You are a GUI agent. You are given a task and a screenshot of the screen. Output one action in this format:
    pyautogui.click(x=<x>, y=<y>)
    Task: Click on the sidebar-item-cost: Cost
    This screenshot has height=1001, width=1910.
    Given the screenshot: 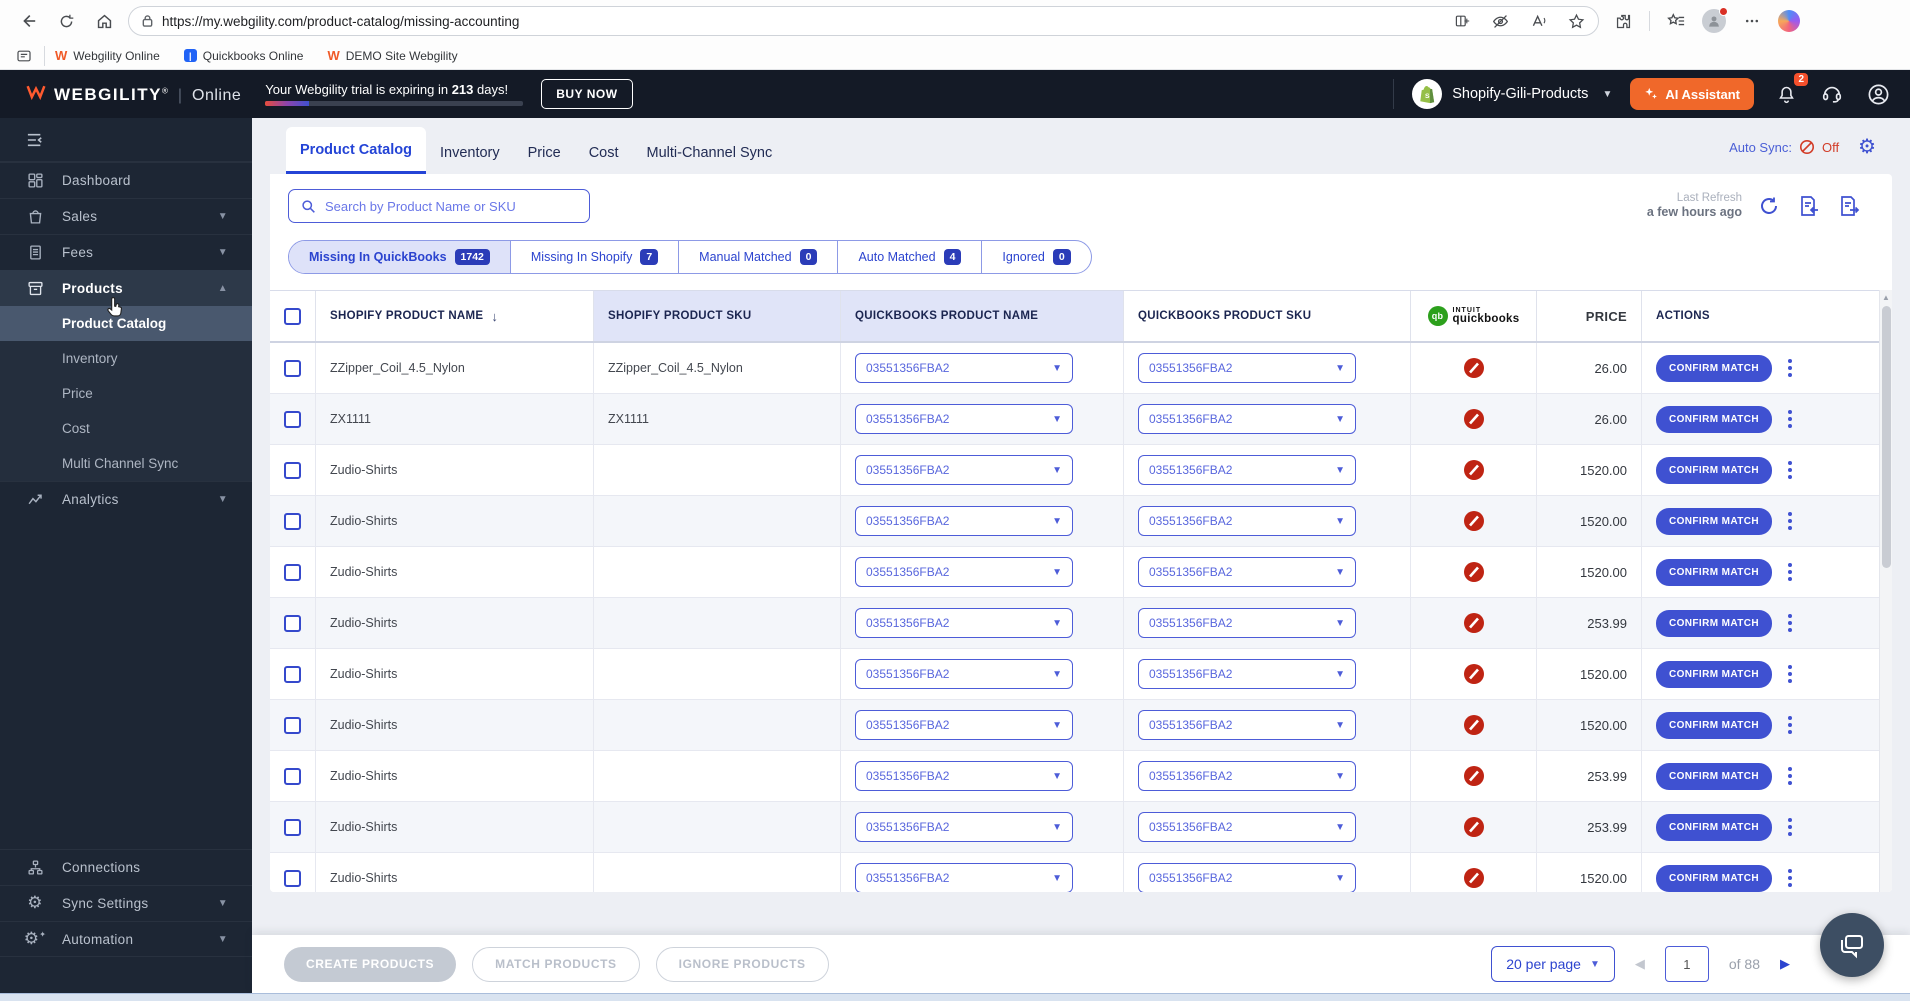 What is the action you would take?
    pyautogui.click(x=126, y=428)
    